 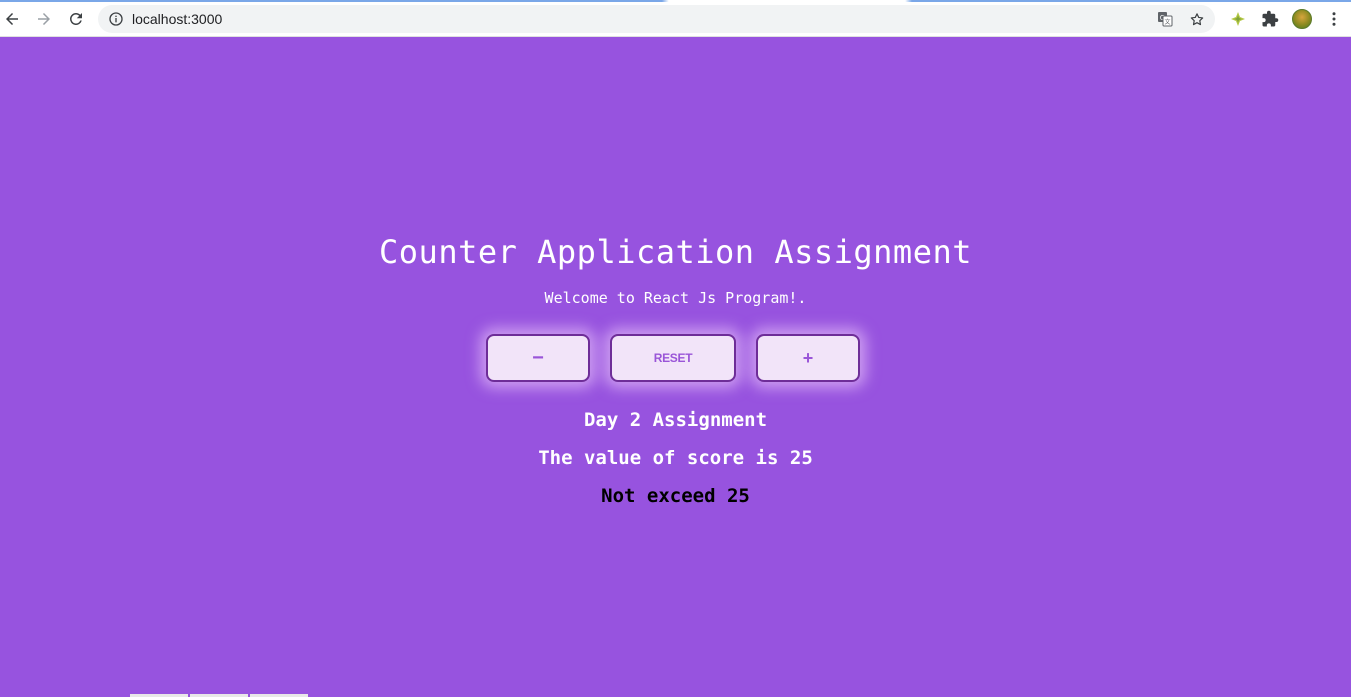 I want to click on welcome-text: Welcome to React Js Program!., so click(x=675, y=298).